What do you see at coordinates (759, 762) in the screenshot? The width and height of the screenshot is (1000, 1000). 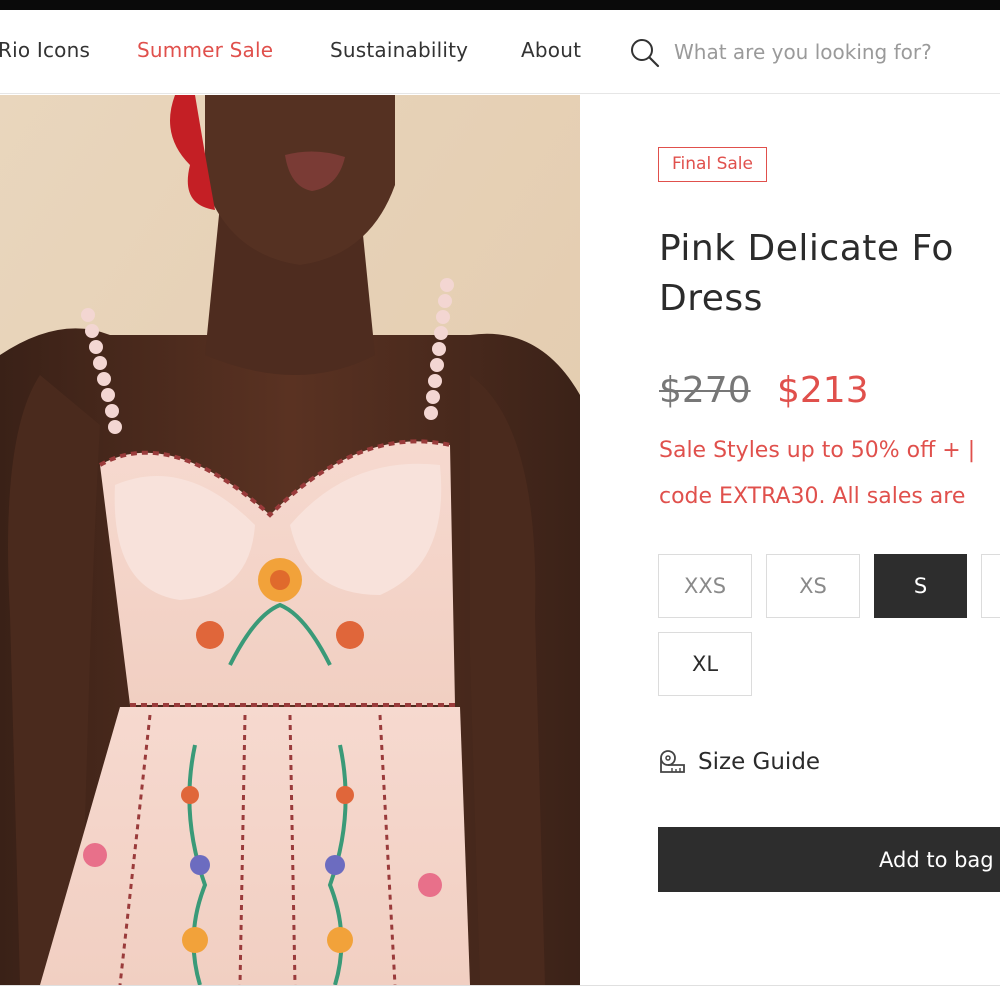 I see `size-guide-label: Size Guide` at bounding box center [759, 762].